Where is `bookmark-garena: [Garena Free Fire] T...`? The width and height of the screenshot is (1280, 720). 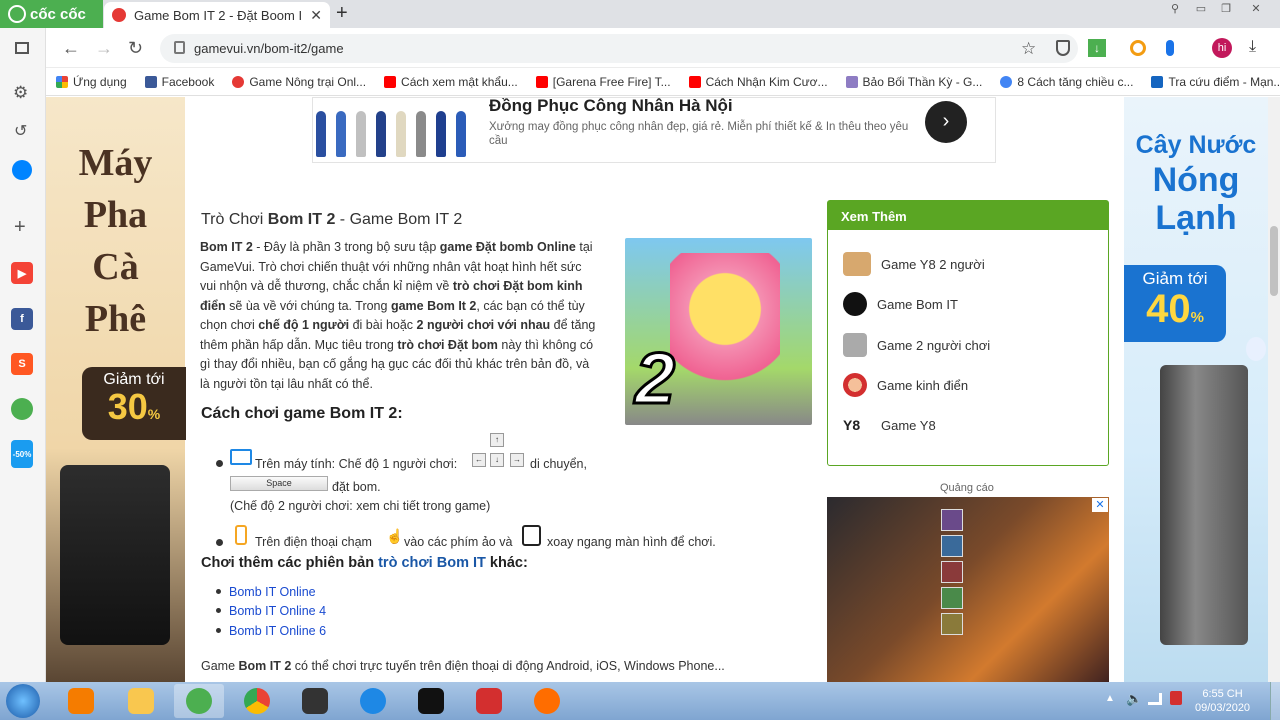 bookmark-garena: [Garena Free Fire] T... is located at coordinates (603, 82).